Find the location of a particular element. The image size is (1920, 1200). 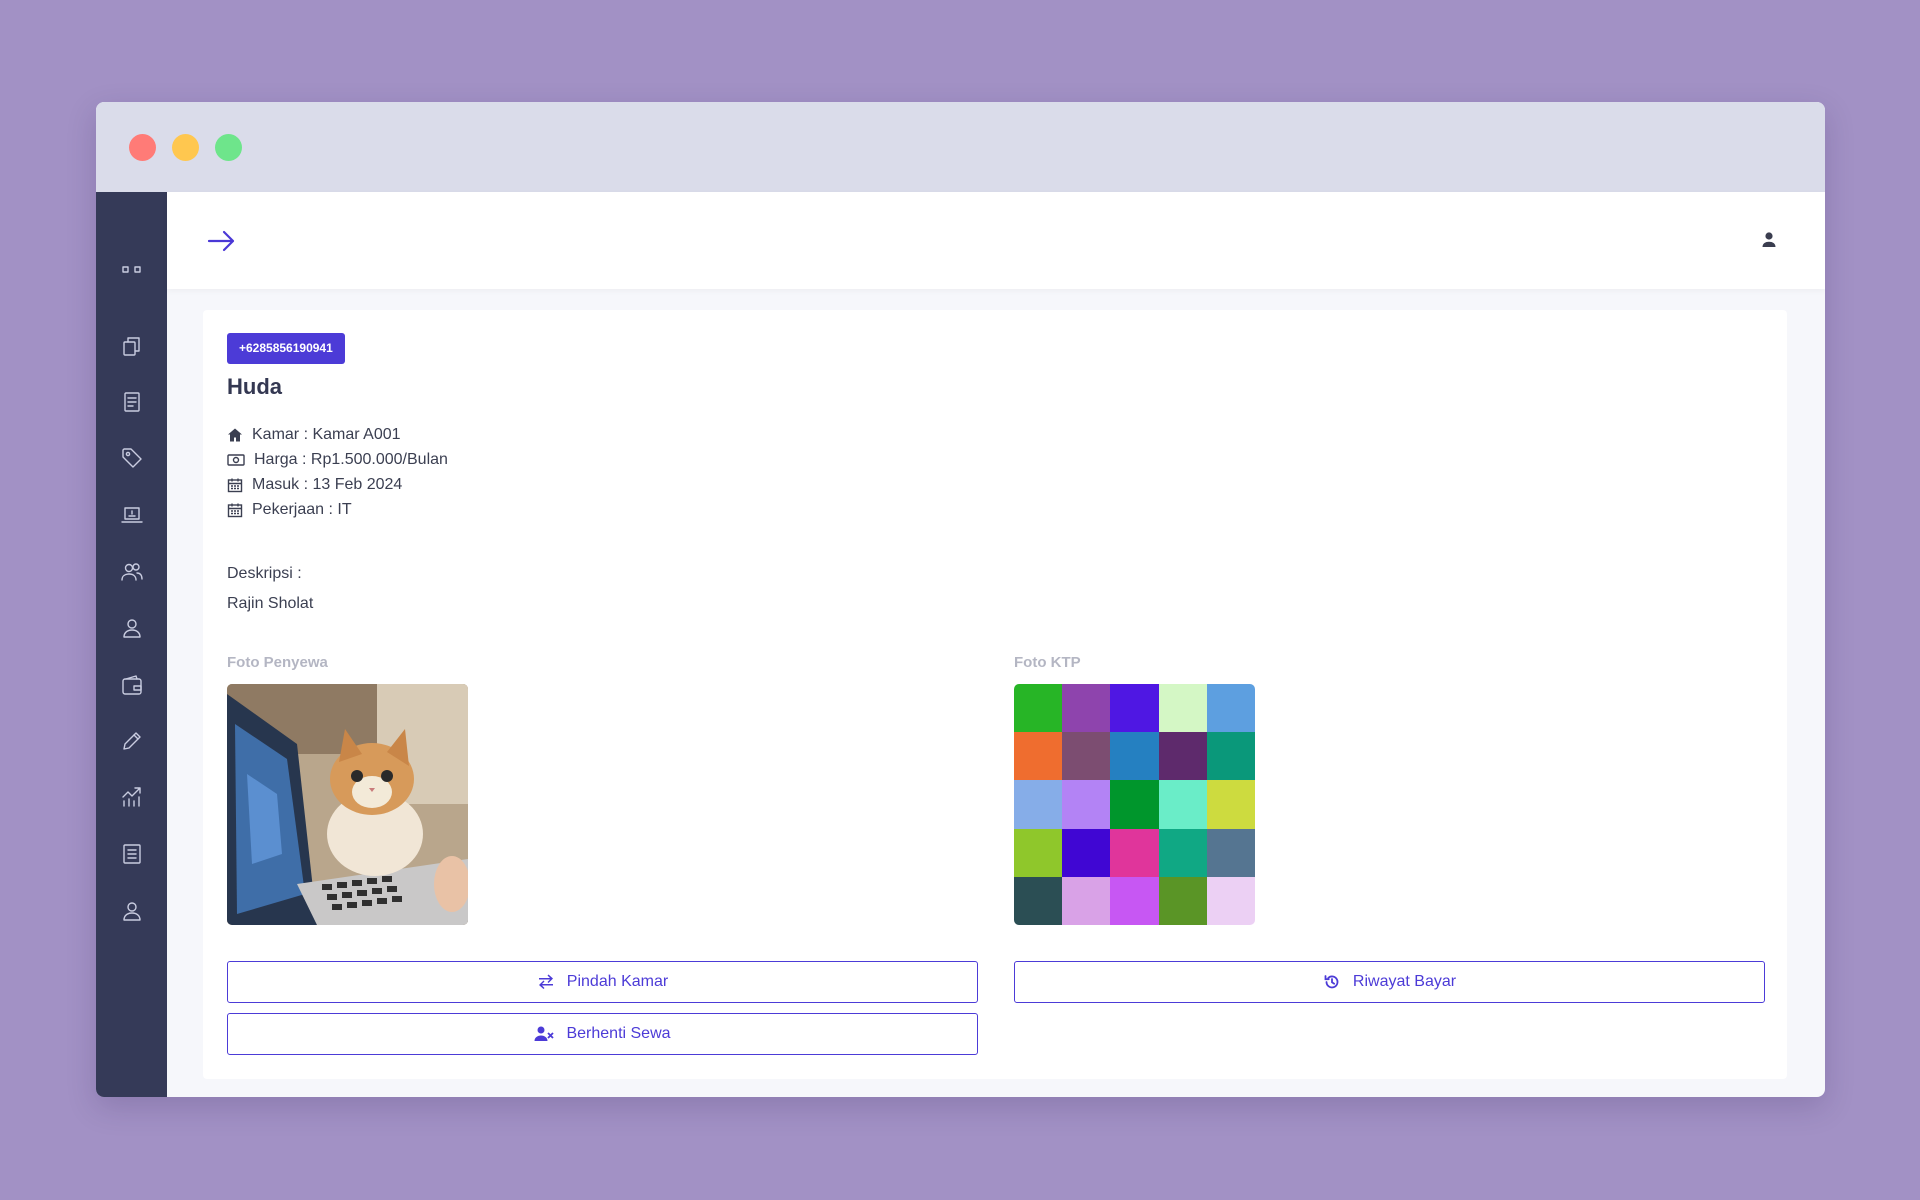

sidebar-item-user is located at coordinates (131, 628).